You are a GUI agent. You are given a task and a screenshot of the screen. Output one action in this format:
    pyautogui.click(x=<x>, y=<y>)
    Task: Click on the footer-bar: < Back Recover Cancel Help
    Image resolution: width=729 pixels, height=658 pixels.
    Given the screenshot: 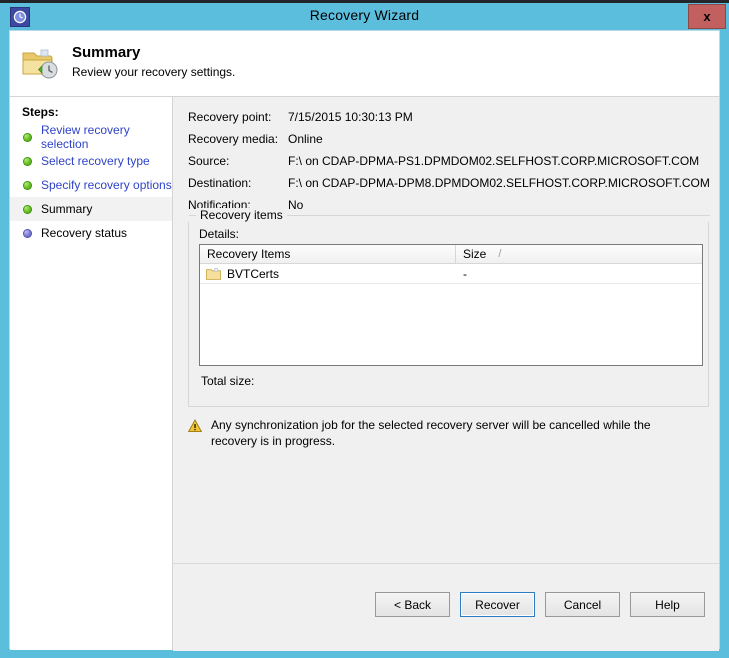 What is the action you would take?
    pyautogui.click(x=446, y=607)
    